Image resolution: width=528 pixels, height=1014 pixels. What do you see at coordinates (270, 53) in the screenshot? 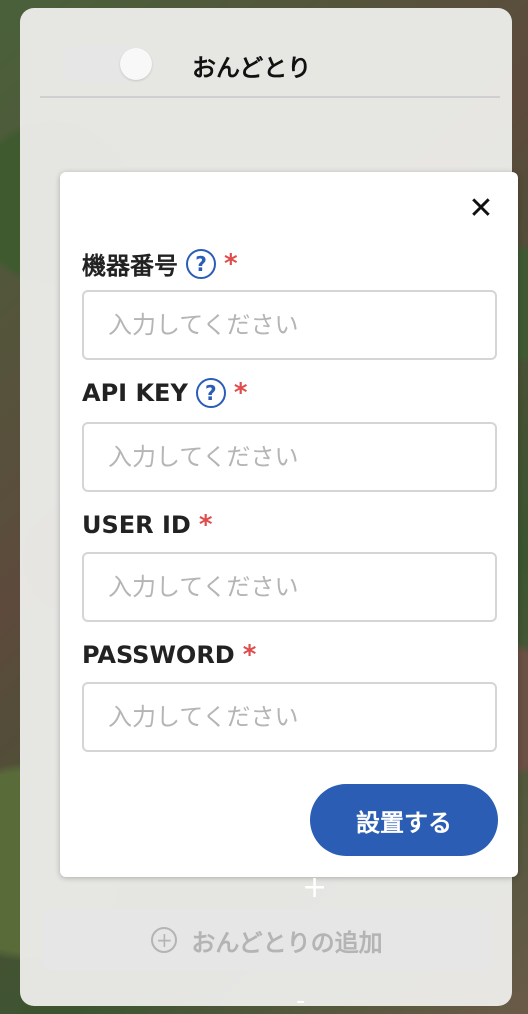
I see `device-header: おんどとり` at bounding box center [270, 53].